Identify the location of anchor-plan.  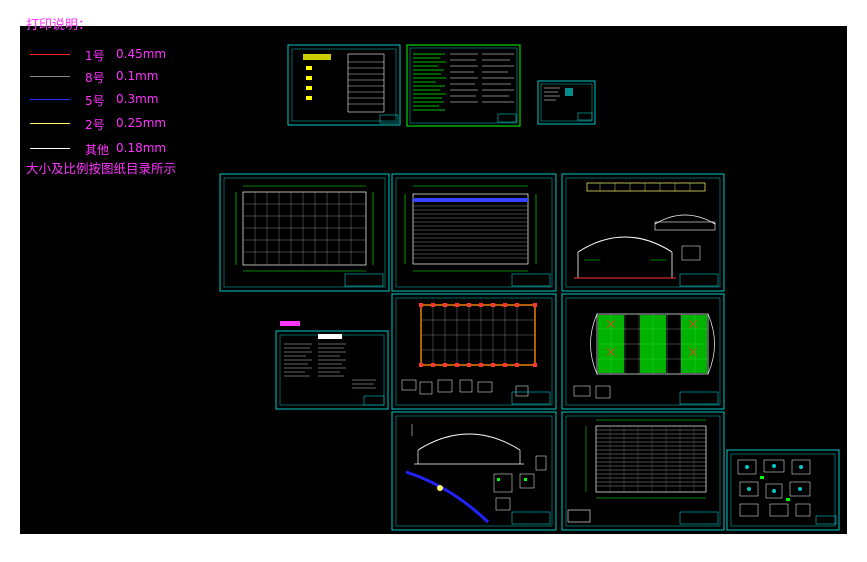
(643, 351).